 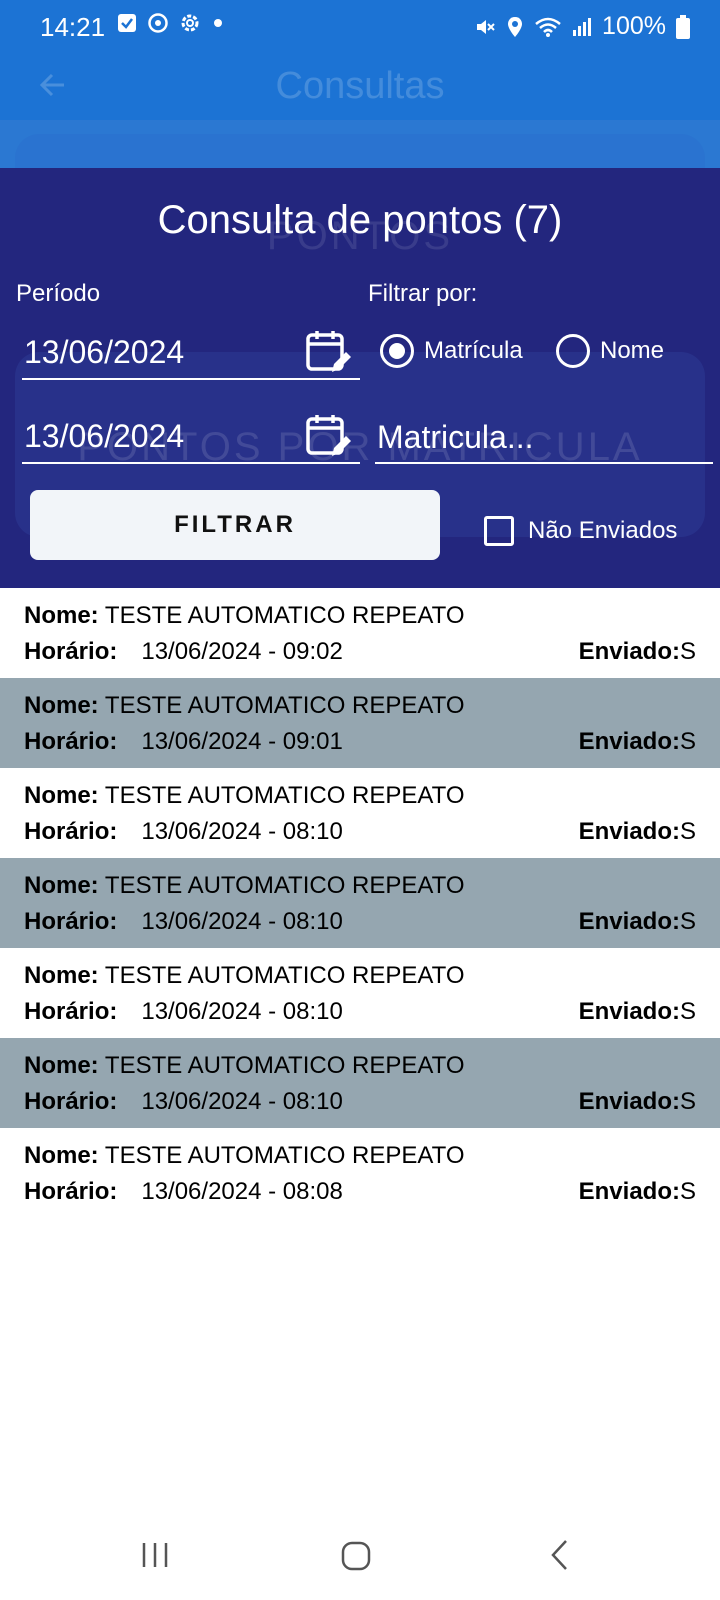 I want to click on nao-enviados-checkbox: Não Enviados, so click(x=580, y=531).